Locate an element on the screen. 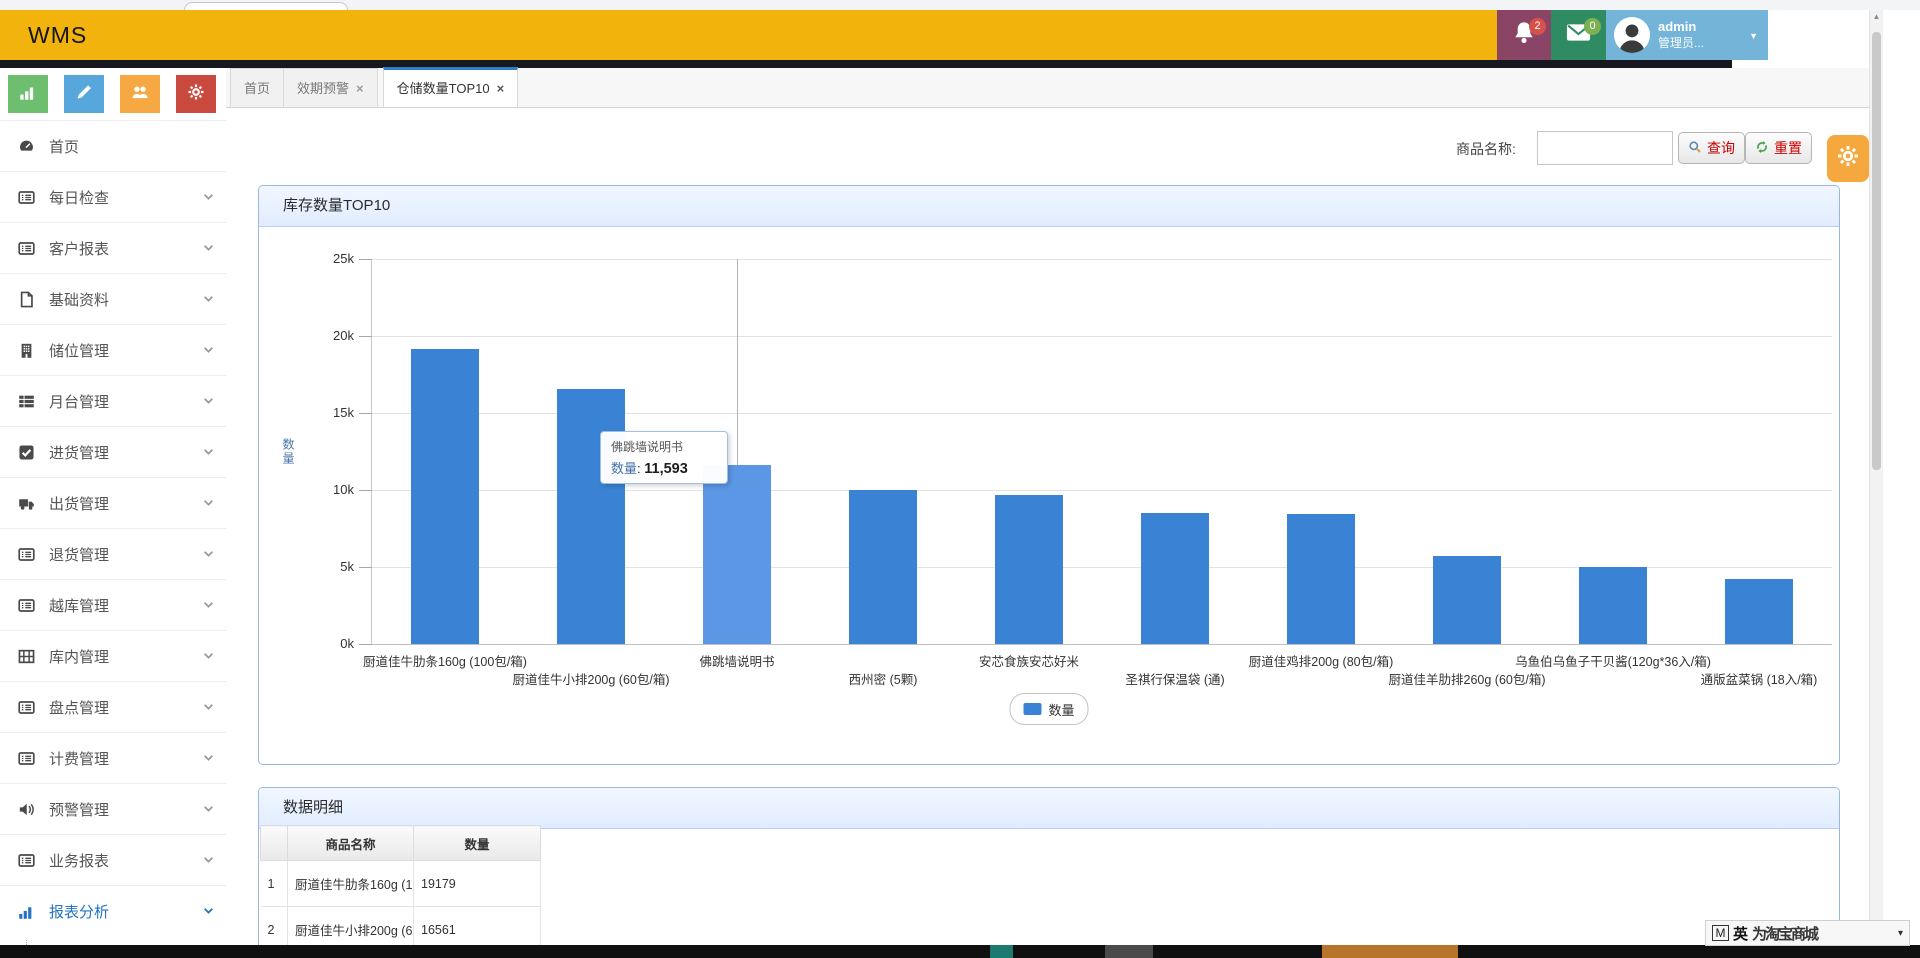  y-axis-title: 数量 is located at coordinates (288, 451).